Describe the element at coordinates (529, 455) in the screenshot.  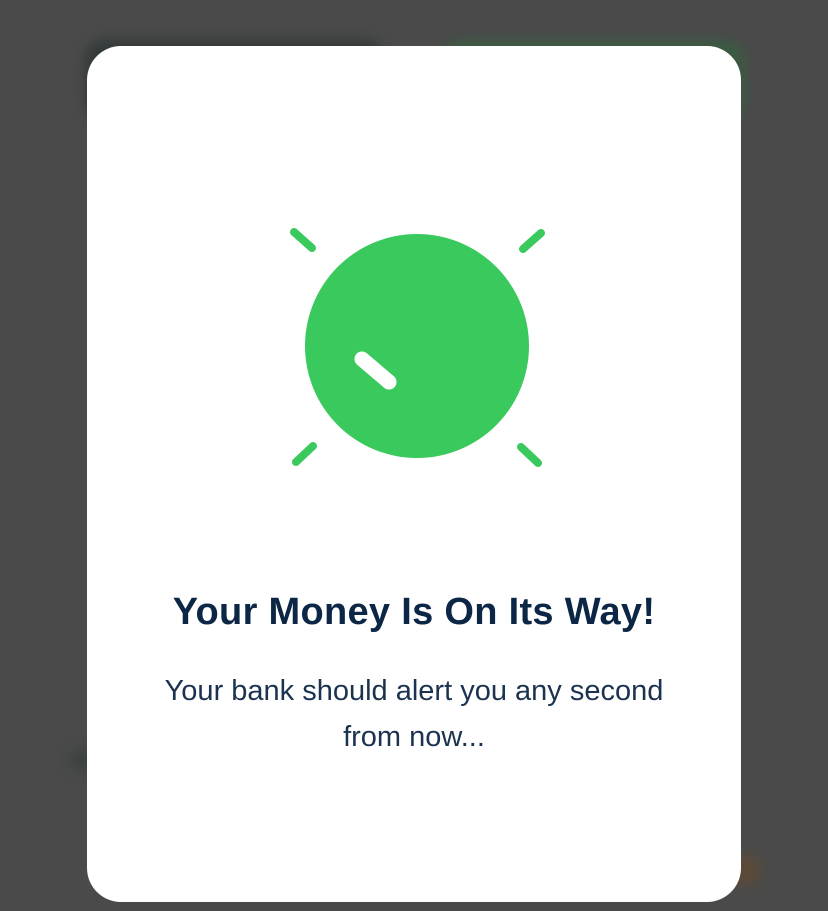
I see `sparkle-ray-bottom-right` at that location.